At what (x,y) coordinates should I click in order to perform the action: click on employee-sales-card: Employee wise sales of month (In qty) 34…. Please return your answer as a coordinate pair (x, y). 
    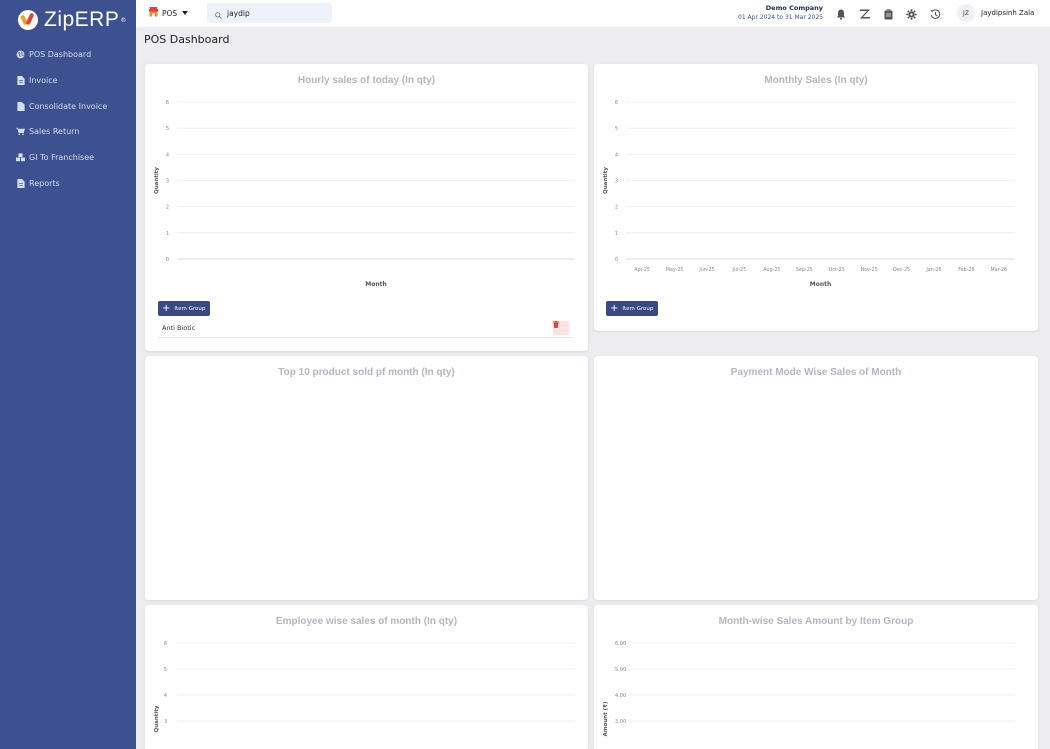
    Looking at the image, I should click on (366, 677).